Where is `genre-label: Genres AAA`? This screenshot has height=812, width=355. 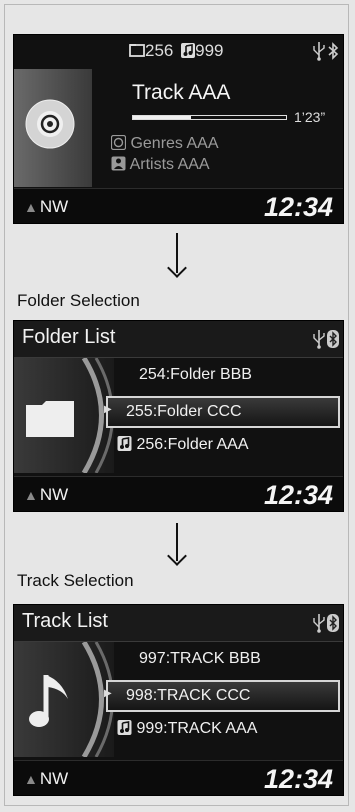 genre-label: Genres AAA is located at coordinates (174, 143).